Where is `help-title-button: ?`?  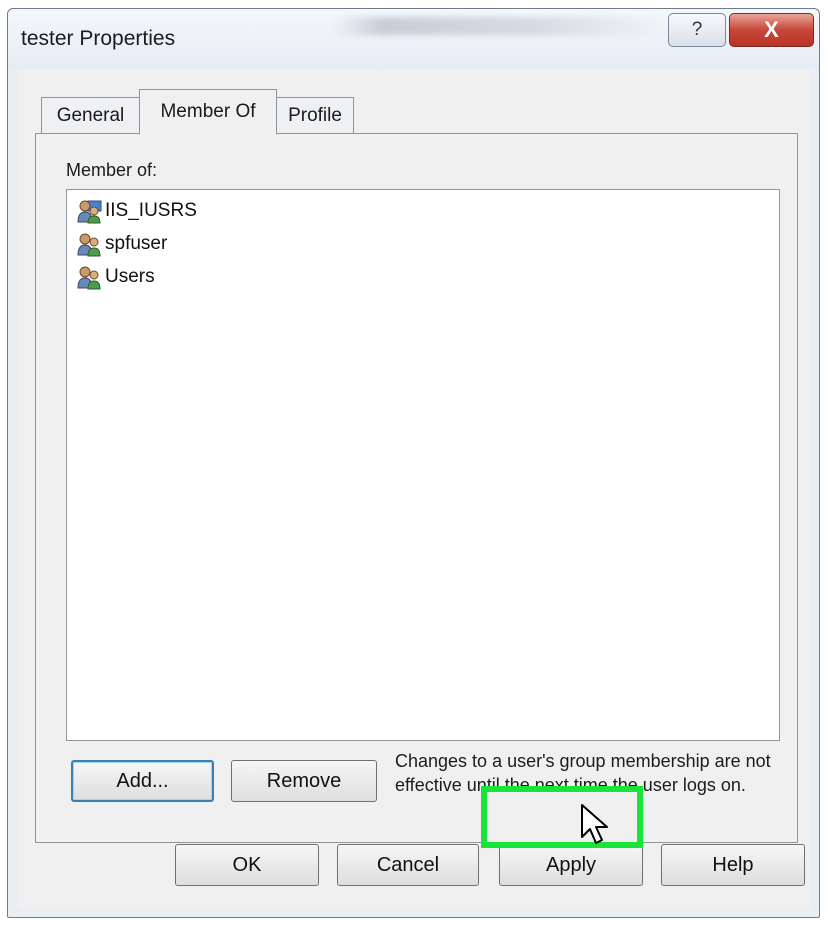 help-title-button: ? is located at coordinates (697, 30).